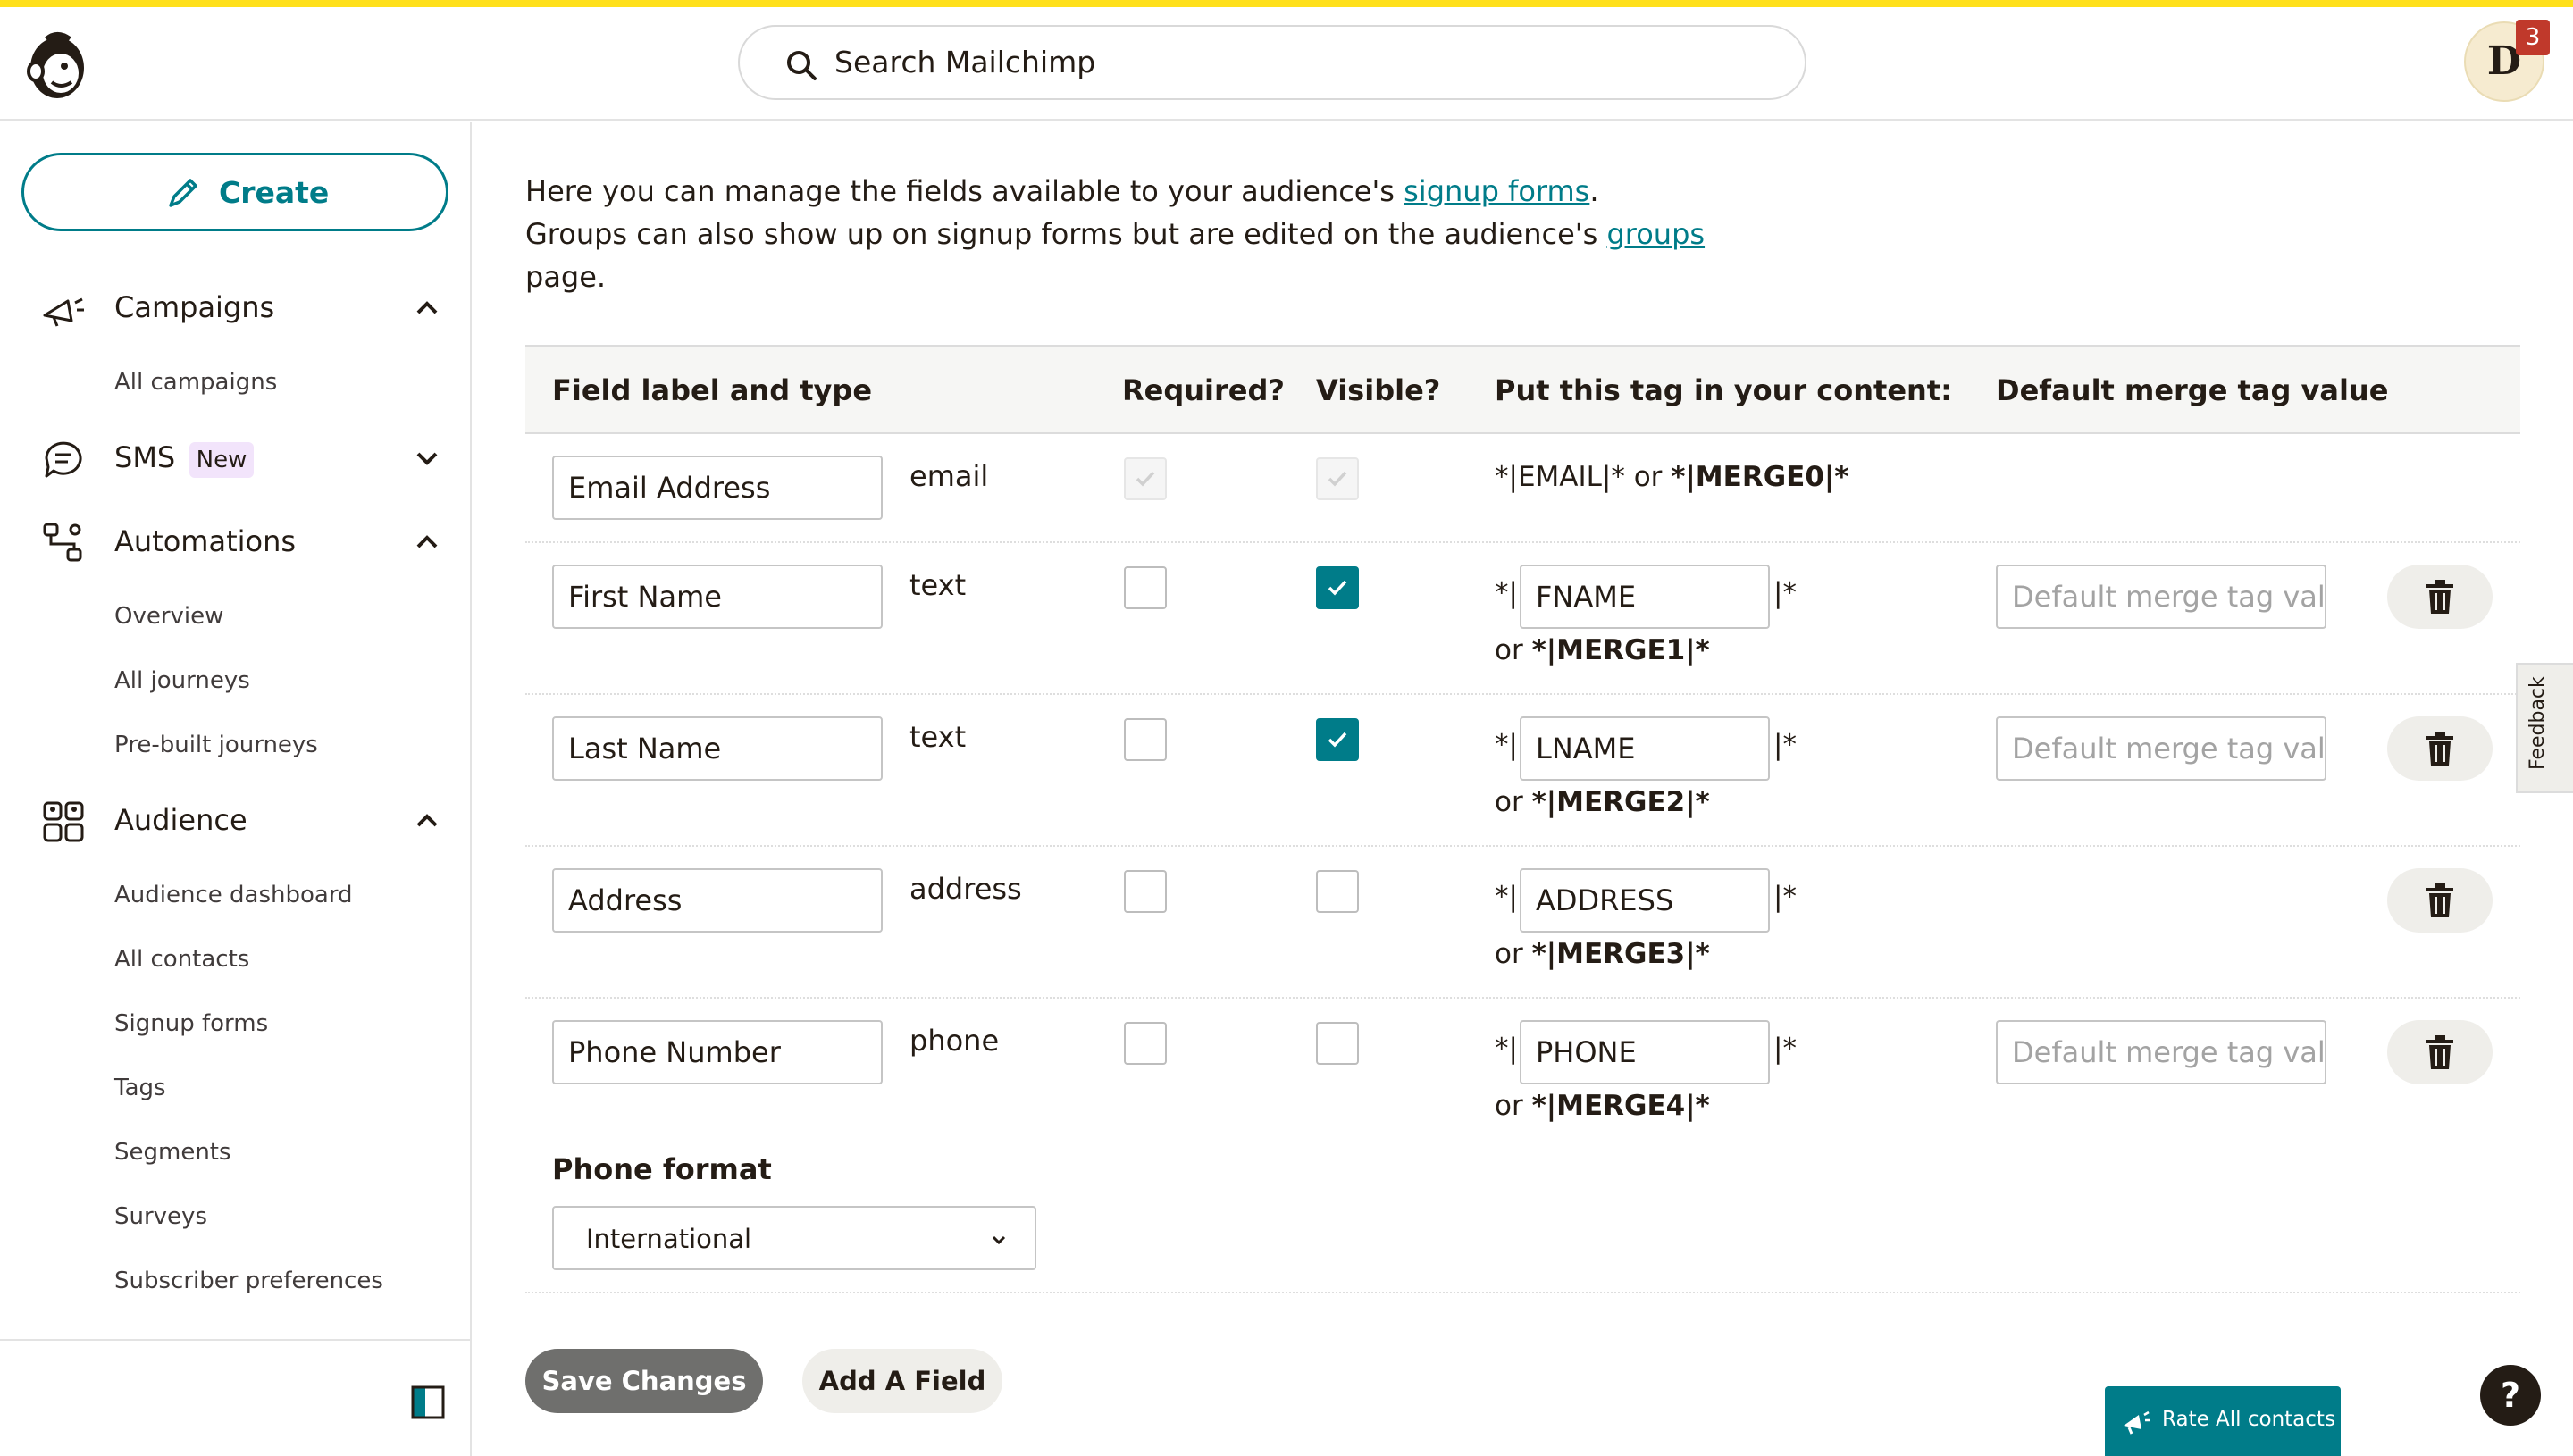 This screenshot has height=1456, width=2573. Describe the element at coordinates (1145, 891) in the screenshot. I see `required-checkbox-address` at that location.